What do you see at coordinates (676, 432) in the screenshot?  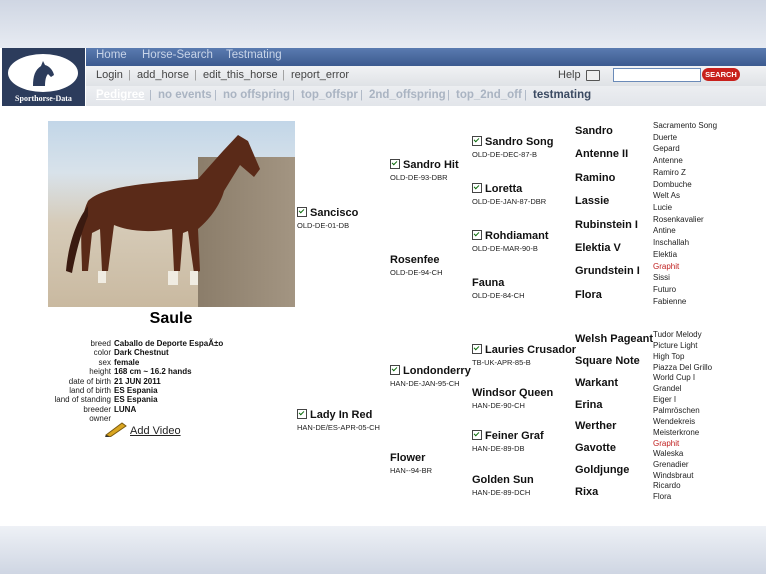 I see `pedigree-gen5: Meisterkrone` at bounding box center [676, 432].